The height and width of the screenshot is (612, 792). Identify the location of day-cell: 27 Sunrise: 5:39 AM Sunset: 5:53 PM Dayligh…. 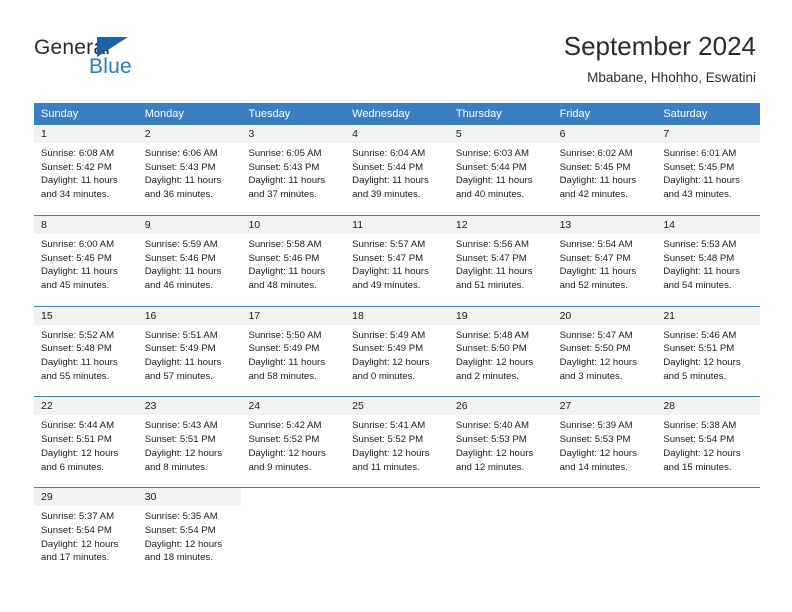
(604, 439).